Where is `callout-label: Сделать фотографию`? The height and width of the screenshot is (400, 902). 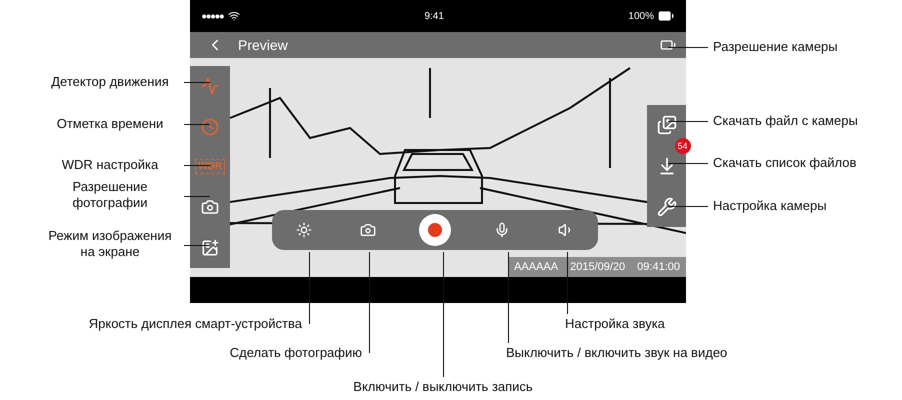 callout-label: Сделать фотографию is located at coordinates (296, 353).